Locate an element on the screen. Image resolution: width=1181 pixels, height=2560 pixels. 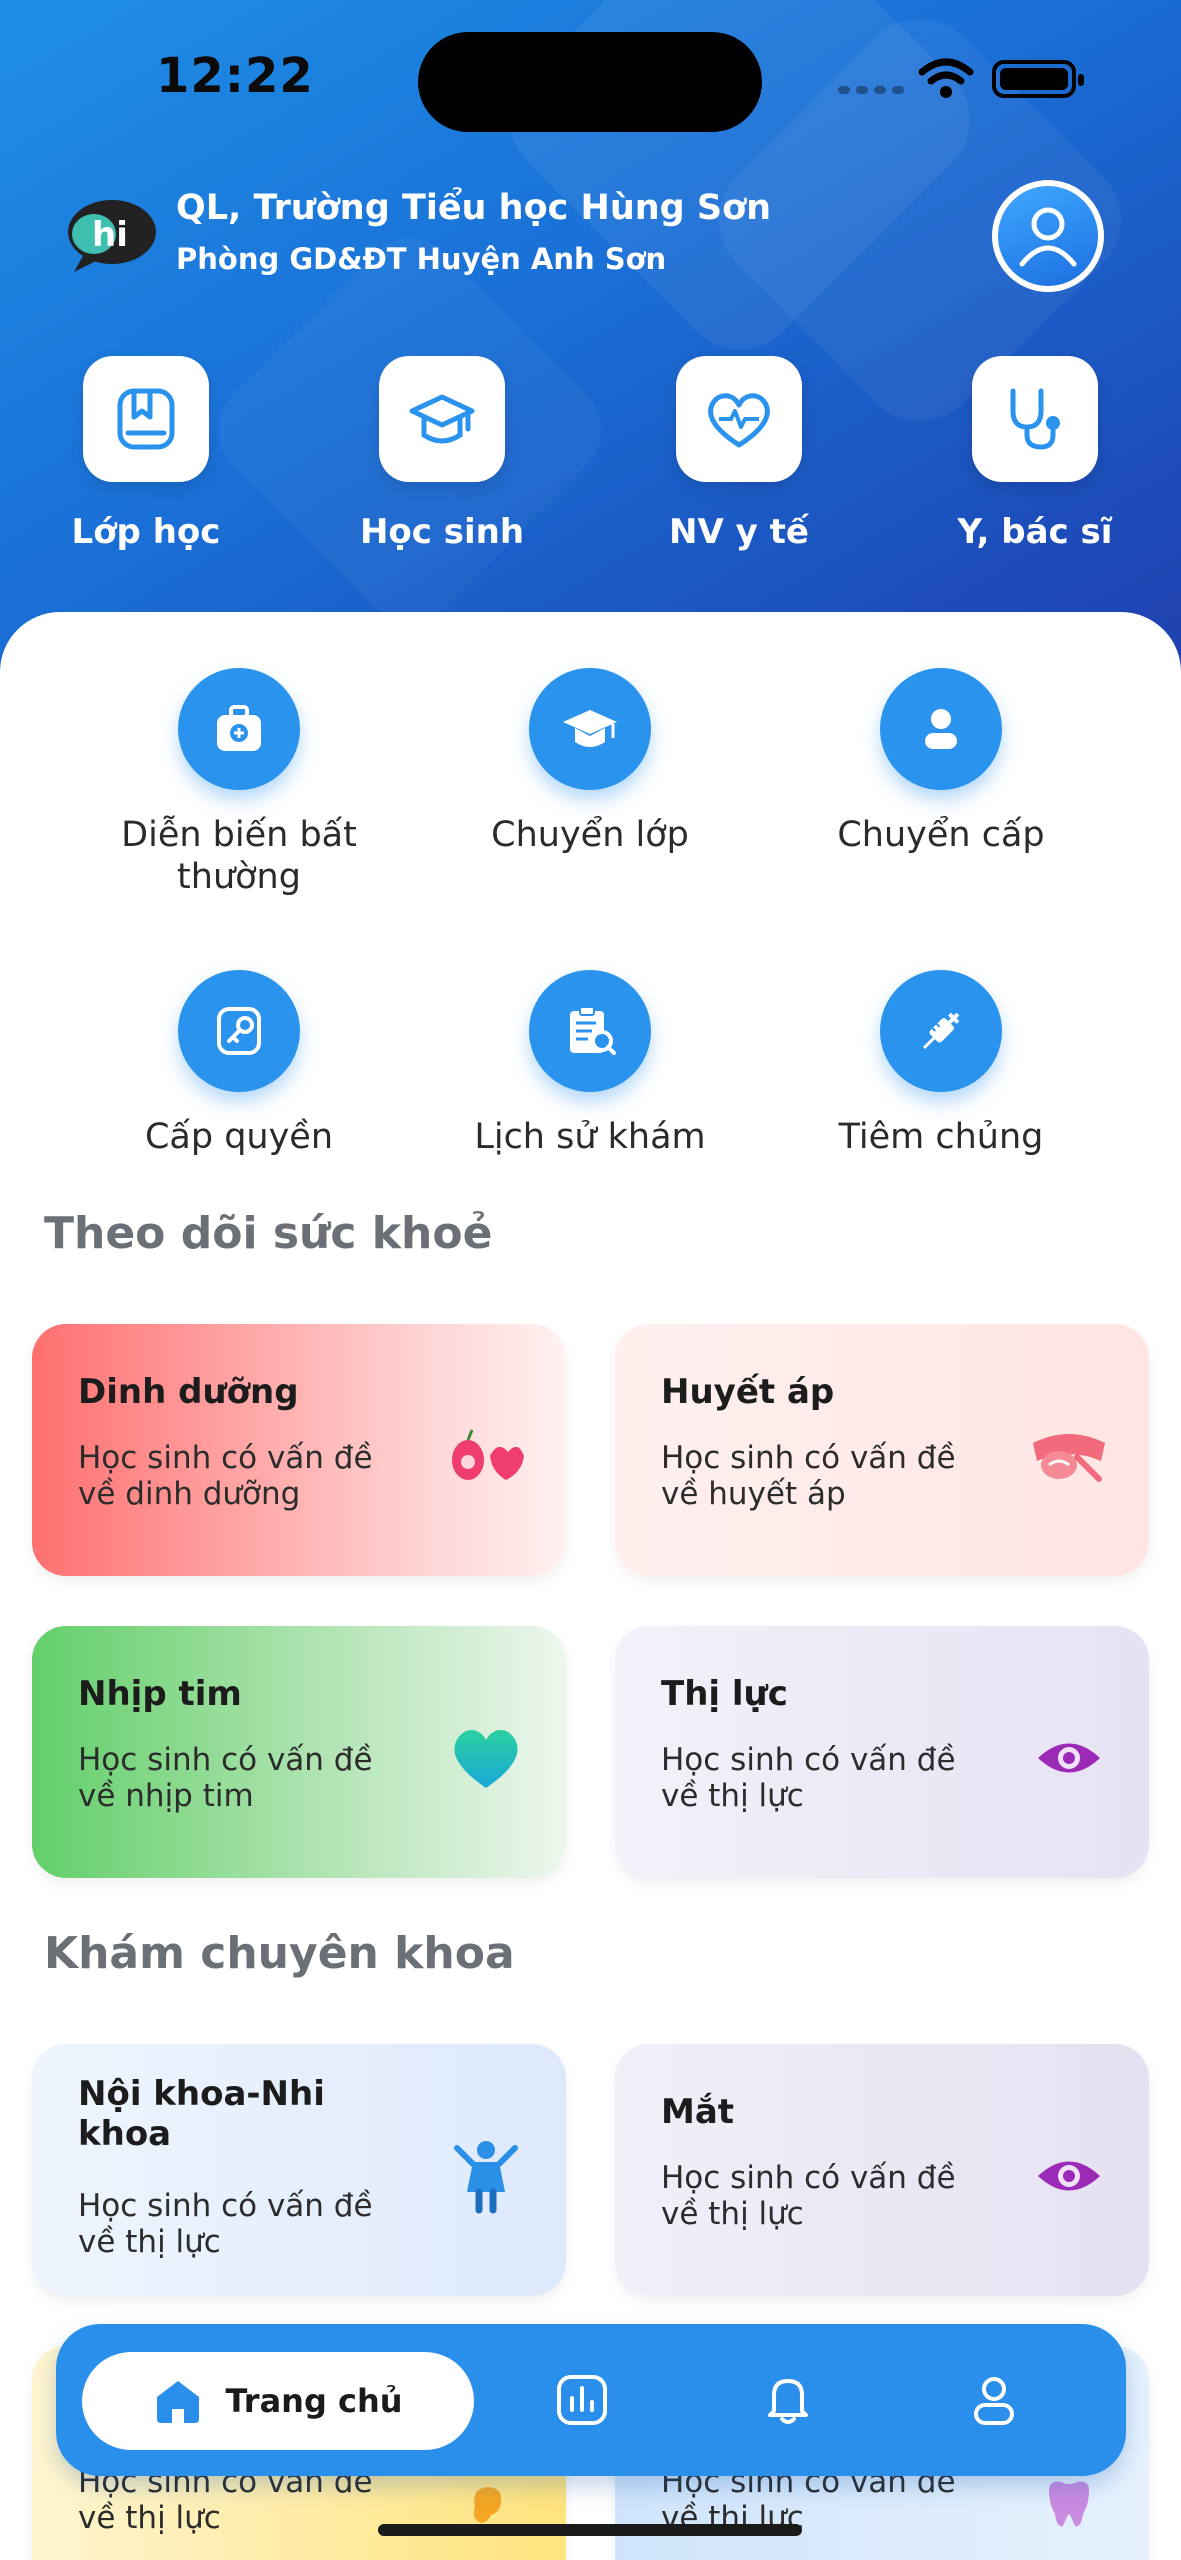
syringe-icon is located at coordinates (941, 1031).